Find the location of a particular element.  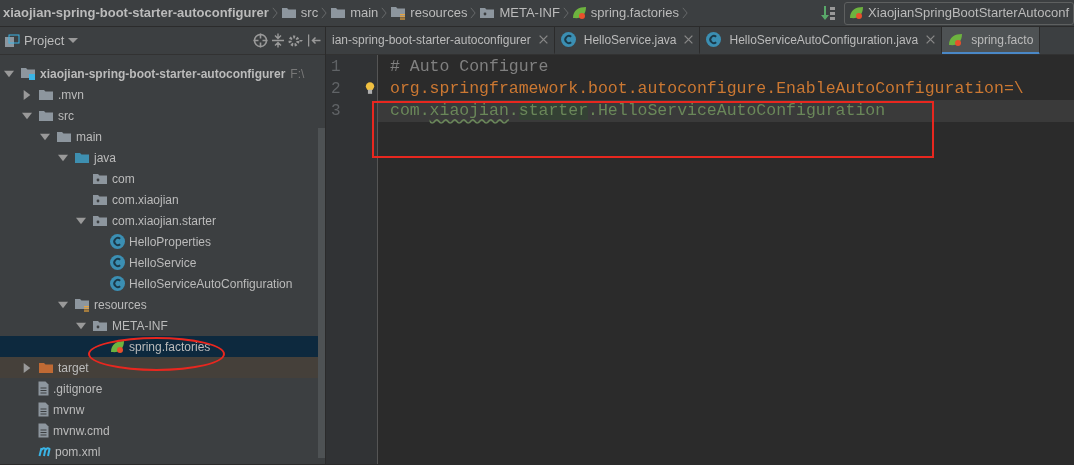

settings-icon is located at coordinates (296, 40).